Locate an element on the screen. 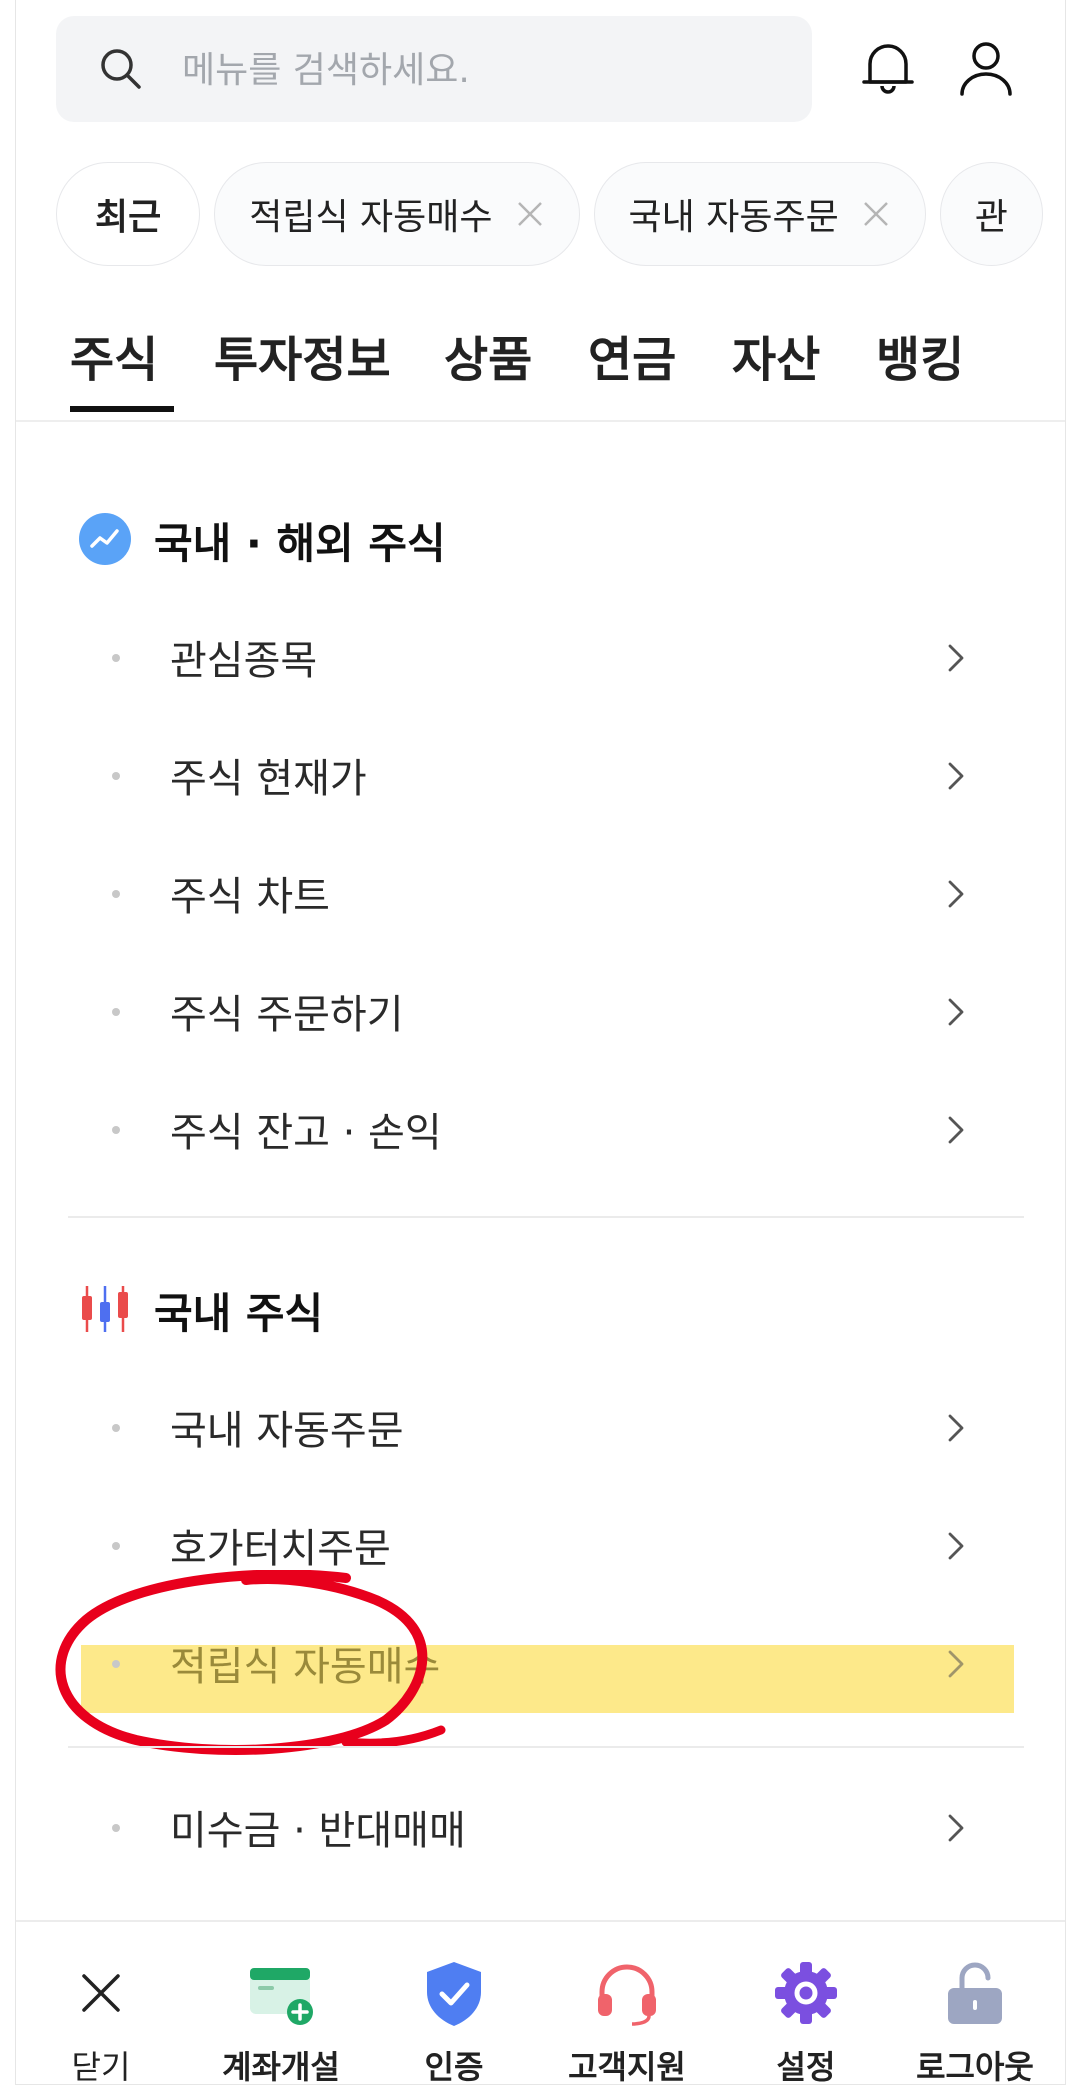 The image size is (1079, 2096). active-tab-indicator is located at coordinates (122, 409).